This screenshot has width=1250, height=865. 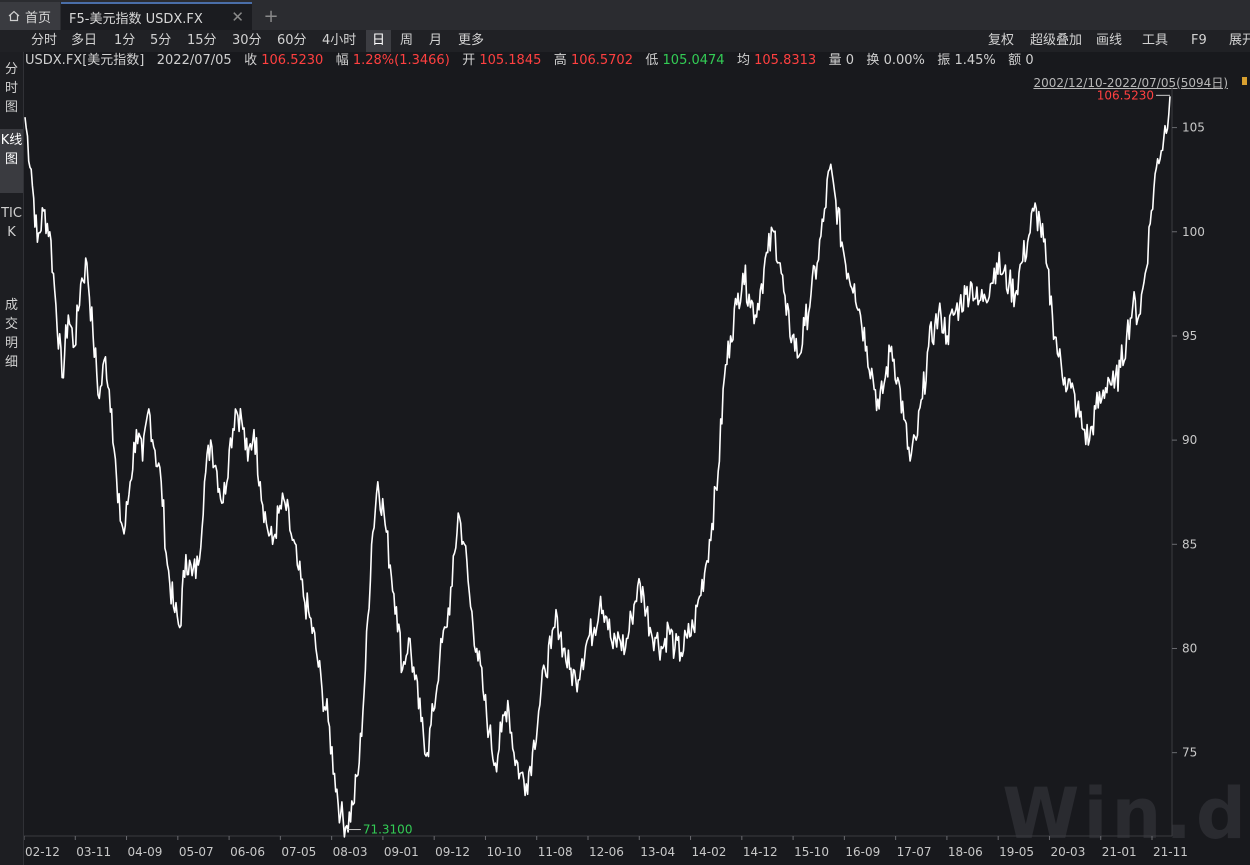 I want to click on tab-usdx-label: F5-美元指数 USDX.FX, so click(x=136, y=19).